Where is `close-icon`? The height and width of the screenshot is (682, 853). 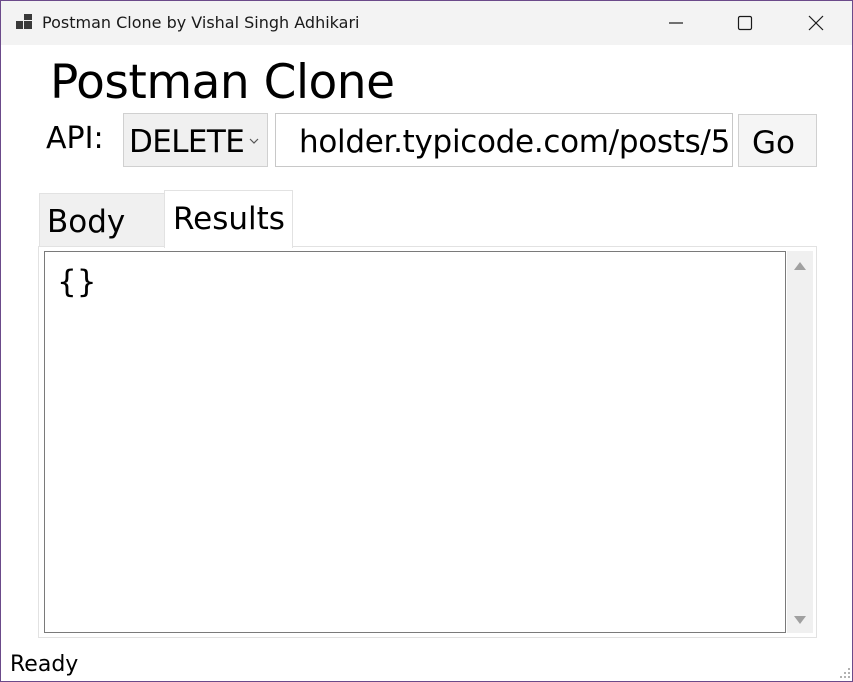 close-icon is located at coordinates (816, 23).